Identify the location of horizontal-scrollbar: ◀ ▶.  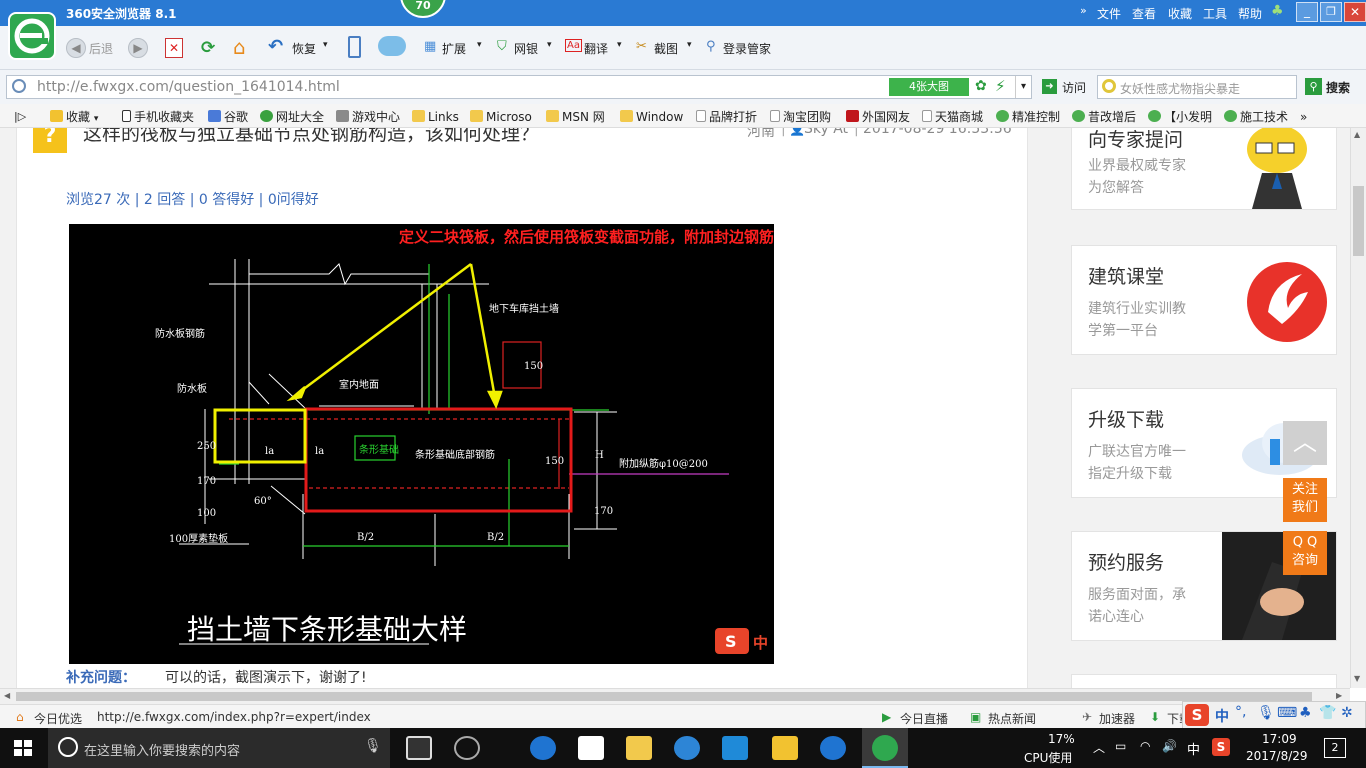
(675, 696).